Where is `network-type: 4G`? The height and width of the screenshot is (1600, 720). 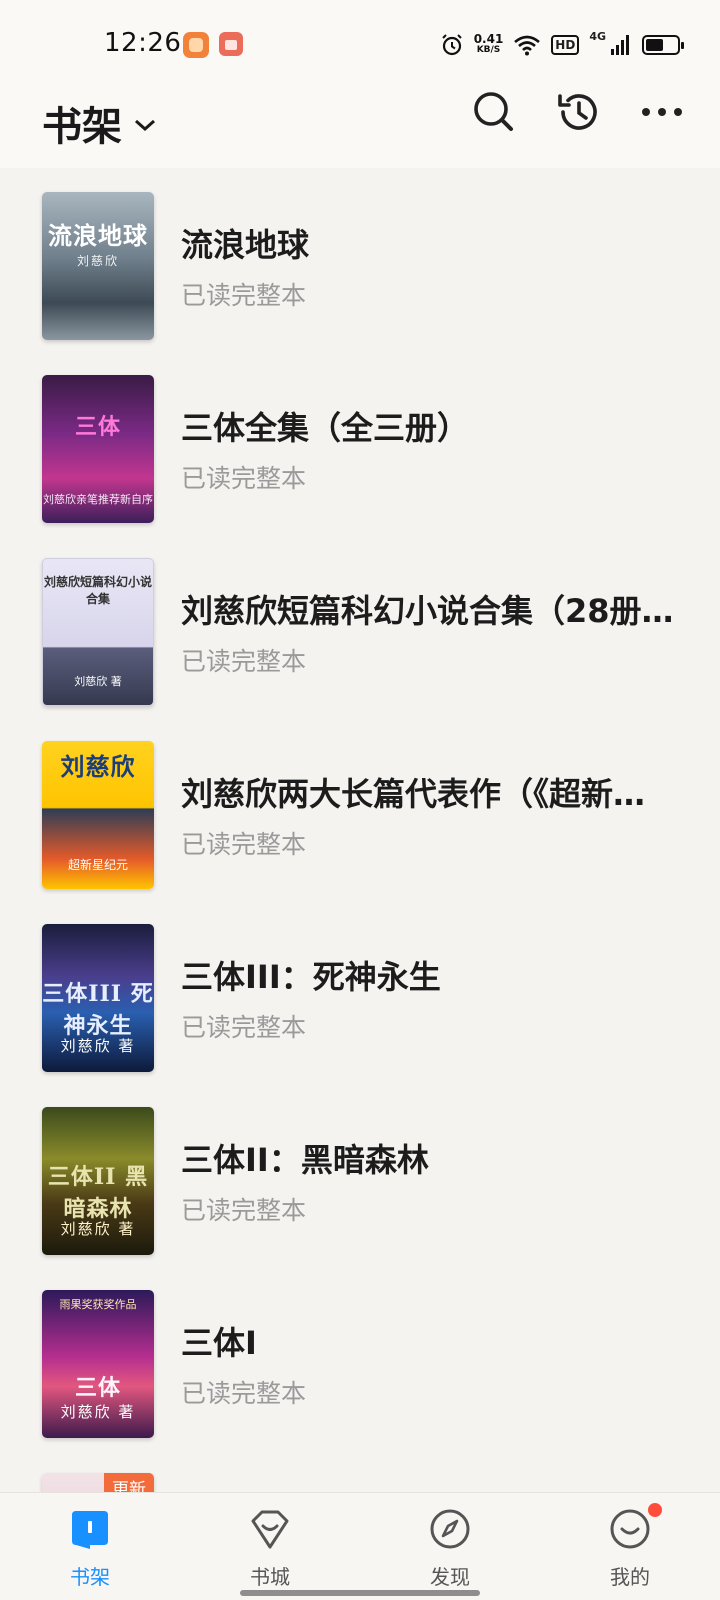
network-type: 4G is located at coordinates (597, 36).